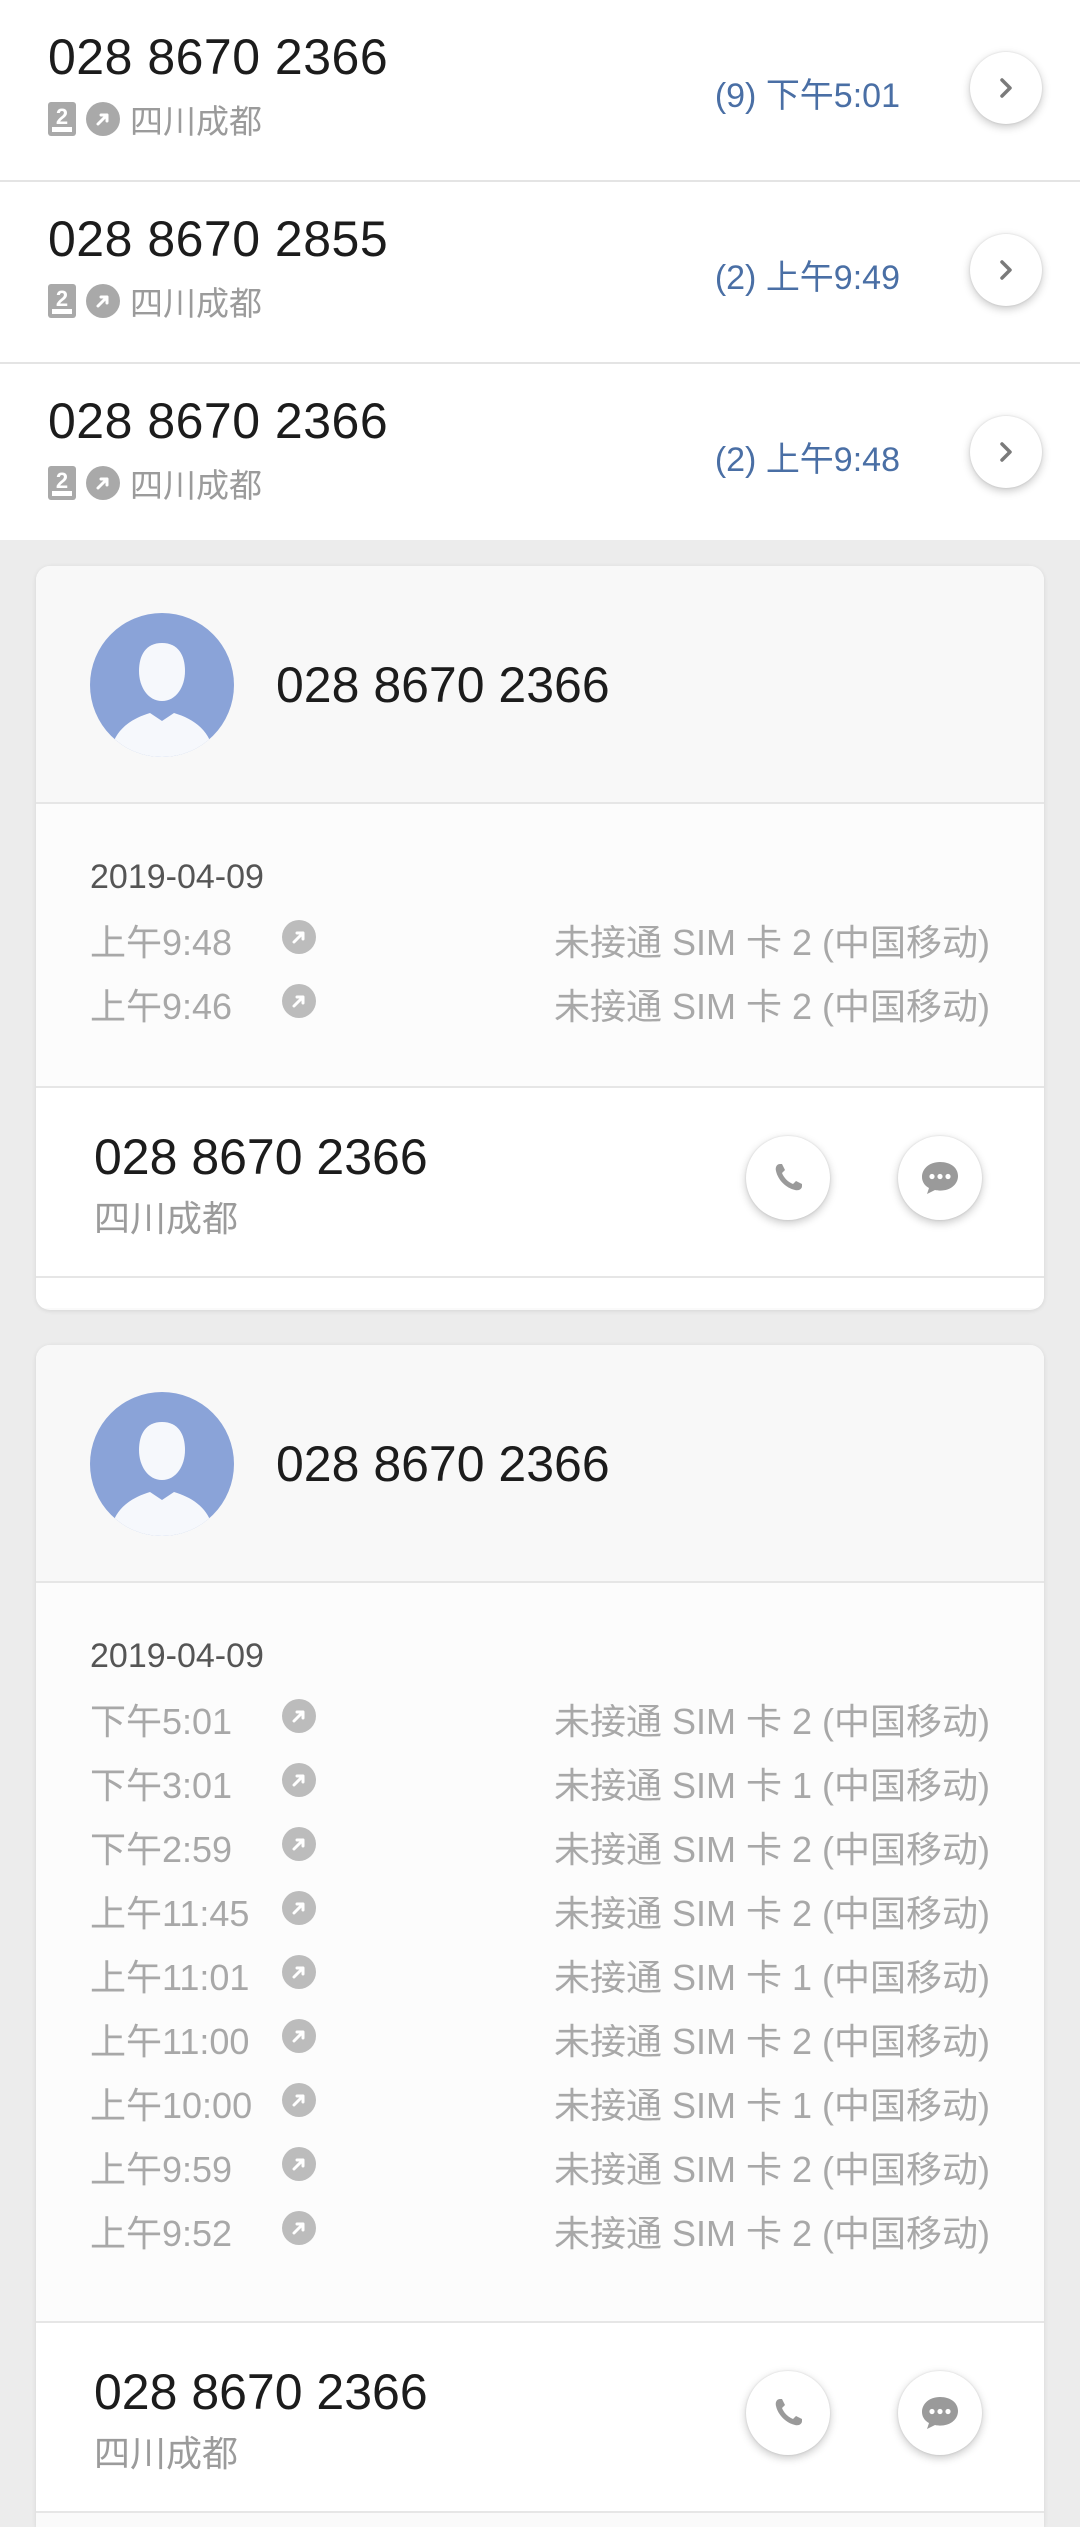 The height and width of the screenshot is (2527, 1080). What do you see at coordinates (161, 942) in the screenshot?
I see `record-time: 上午9:48` at bounding box center [161, 942].